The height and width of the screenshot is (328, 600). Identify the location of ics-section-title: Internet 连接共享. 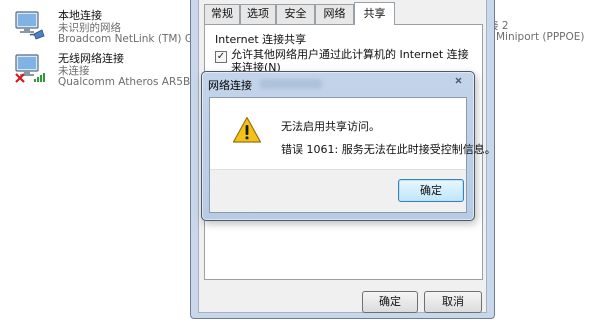
(261, 39).